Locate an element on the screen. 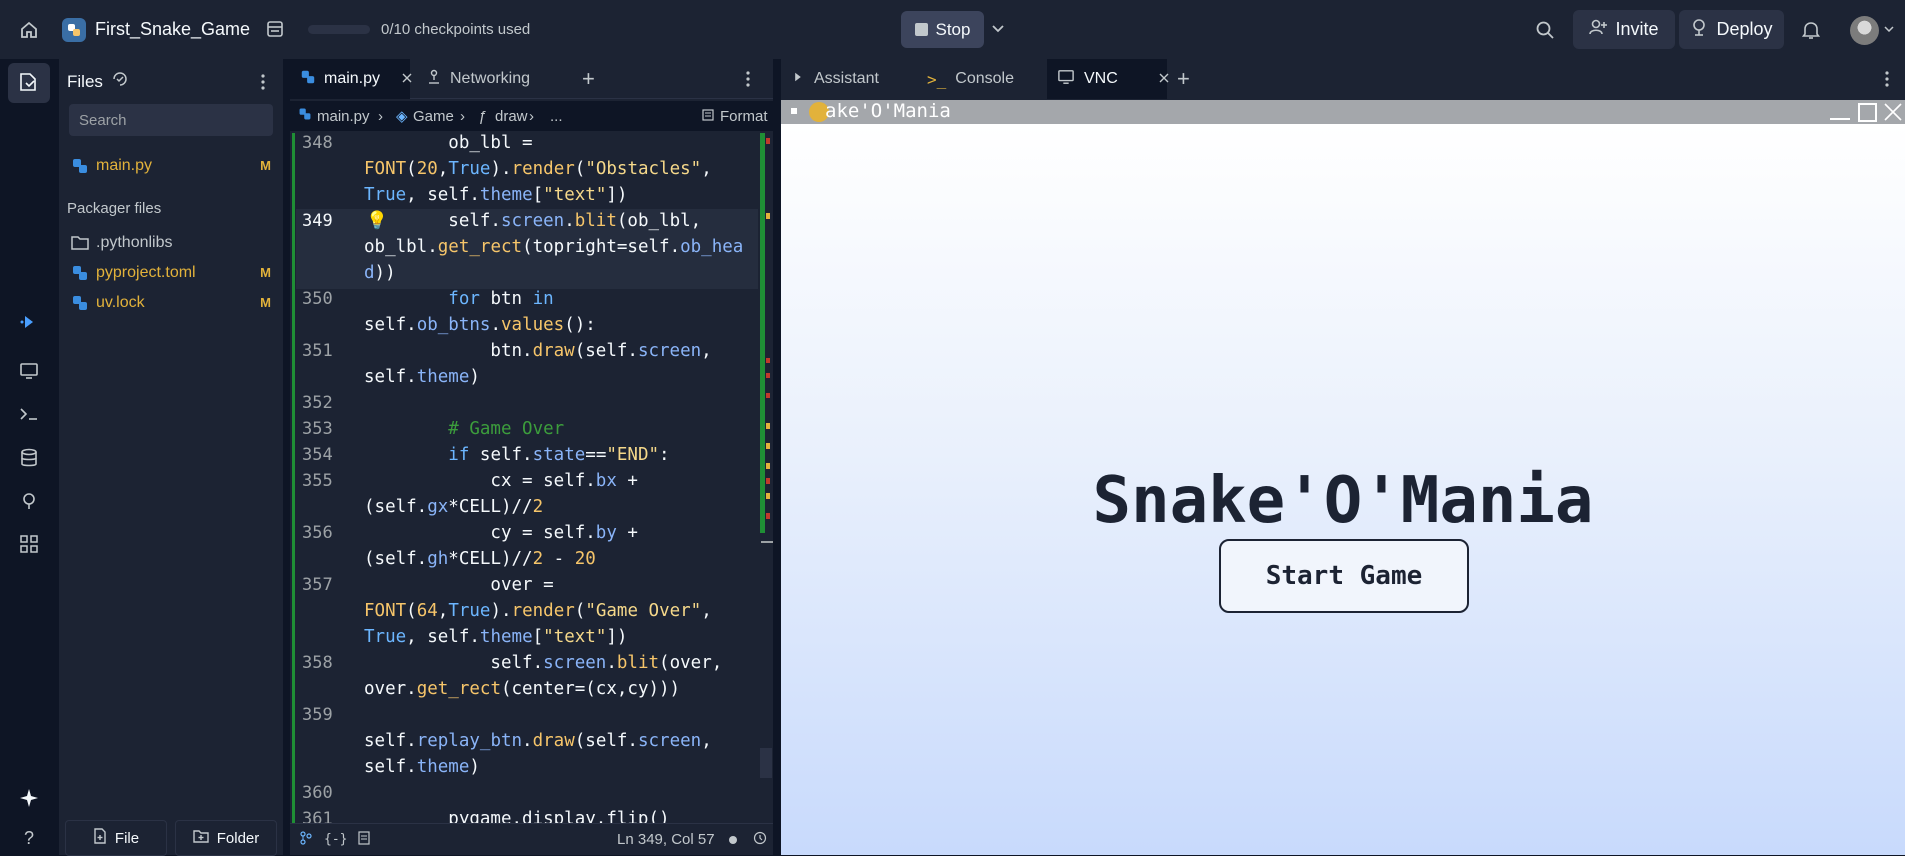 The image size is (1905, 856). python-logo-icon is located at coordinates (74, 30).